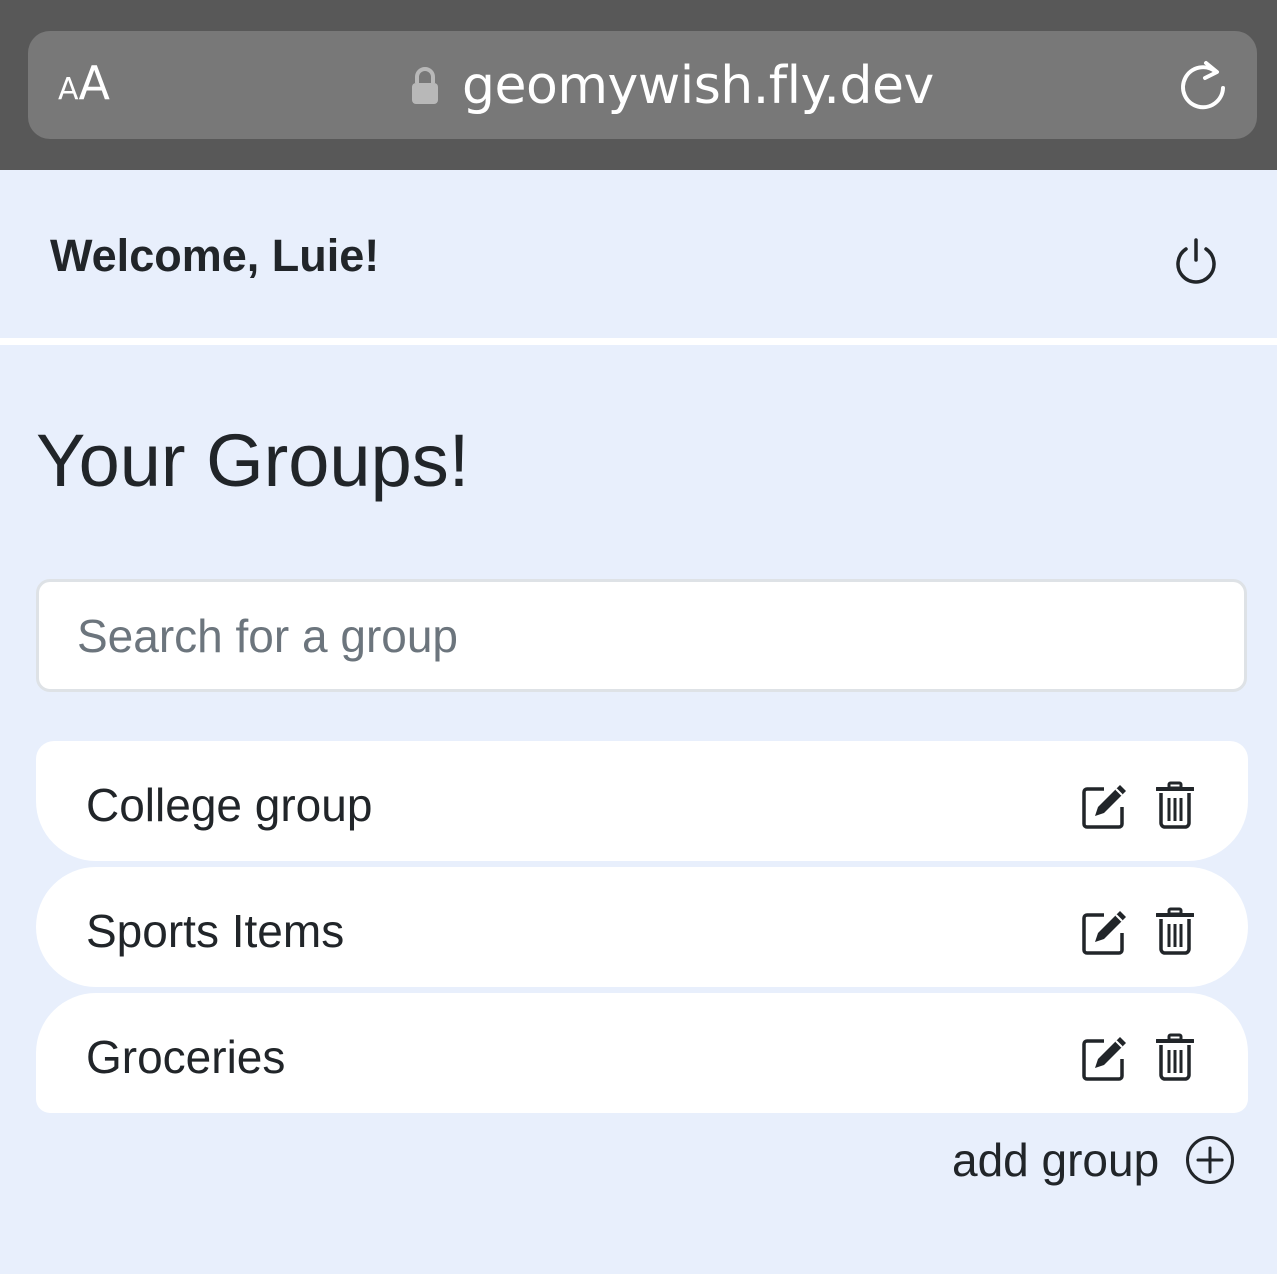 This screenshot has width=1277, height=1274. What do you see at coordinates (186, 1057) in the screenshot?
I see `group-name: Groceries` at bounding box center [186, 1057].